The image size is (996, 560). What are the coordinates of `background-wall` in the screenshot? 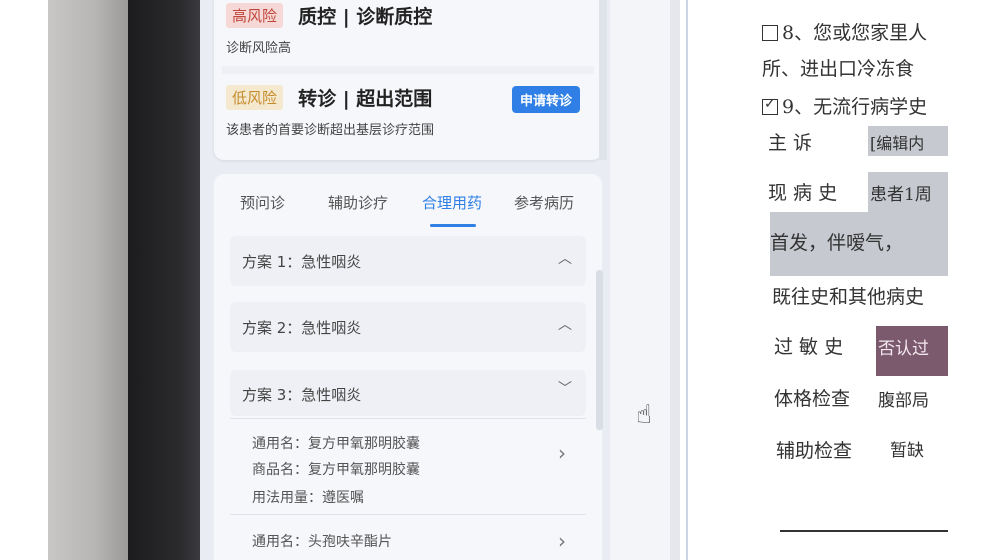 It's located at (88, 280).